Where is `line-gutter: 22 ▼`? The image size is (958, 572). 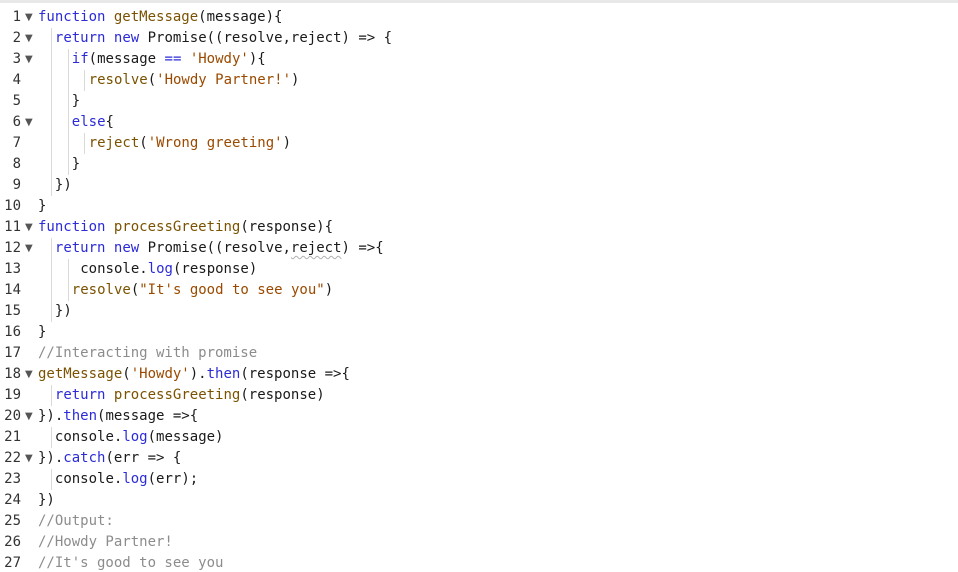
line-gutter: 22 ▼ is located at coordinates (18, 458).